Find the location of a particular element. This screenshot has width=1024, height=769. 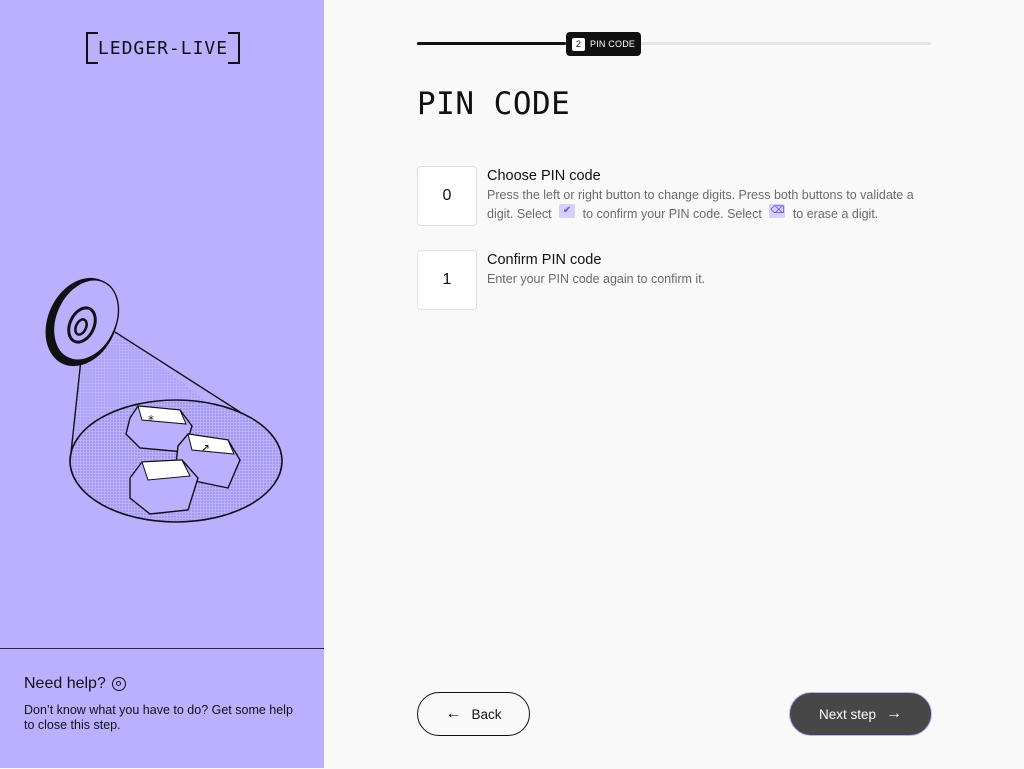

lifebuoy-icon is located at coordinates (118, 684).